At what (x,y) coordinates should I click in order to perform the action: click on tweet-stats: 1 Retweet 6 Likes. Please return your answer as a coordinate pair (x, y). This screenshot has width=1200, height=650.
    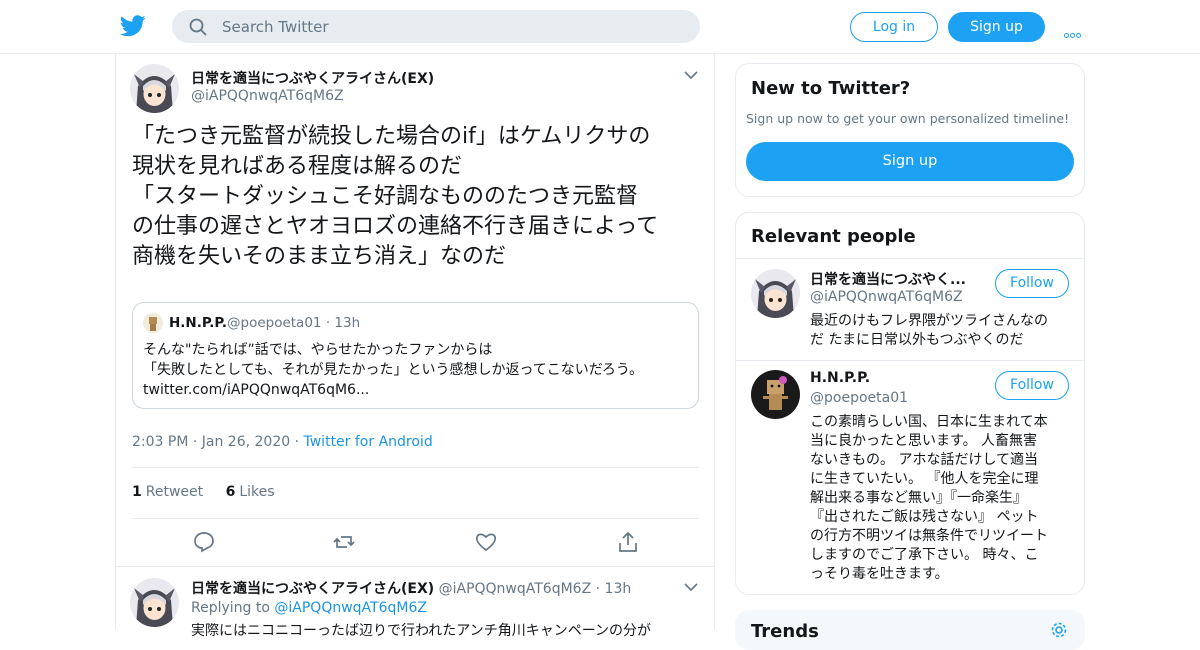
    Looking at the image, I should click on (203, 492).